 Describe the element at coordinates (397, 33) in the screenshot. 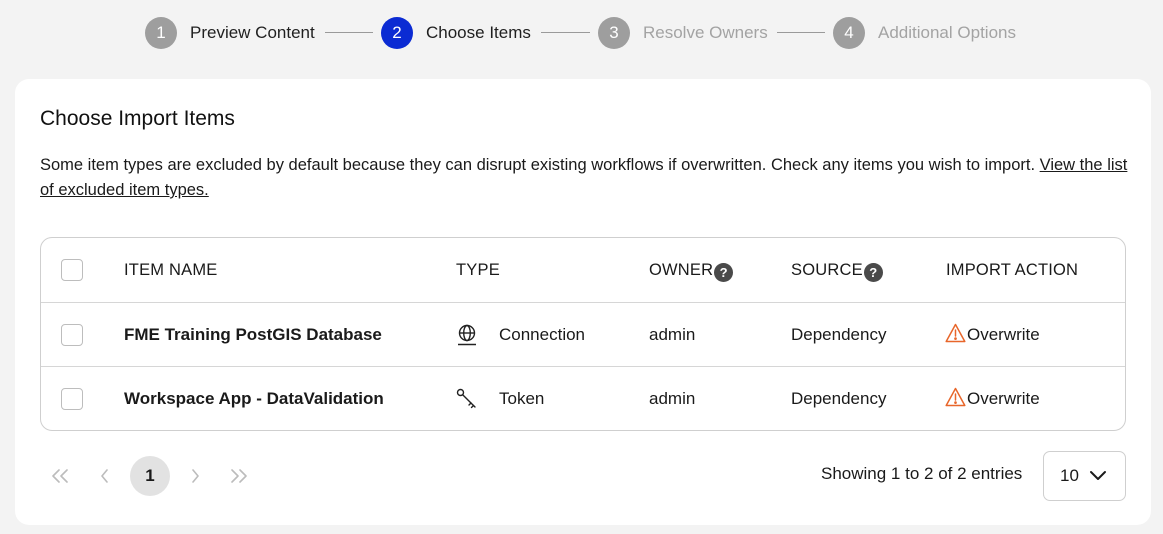

I see `step-number-2: 2` at that location.